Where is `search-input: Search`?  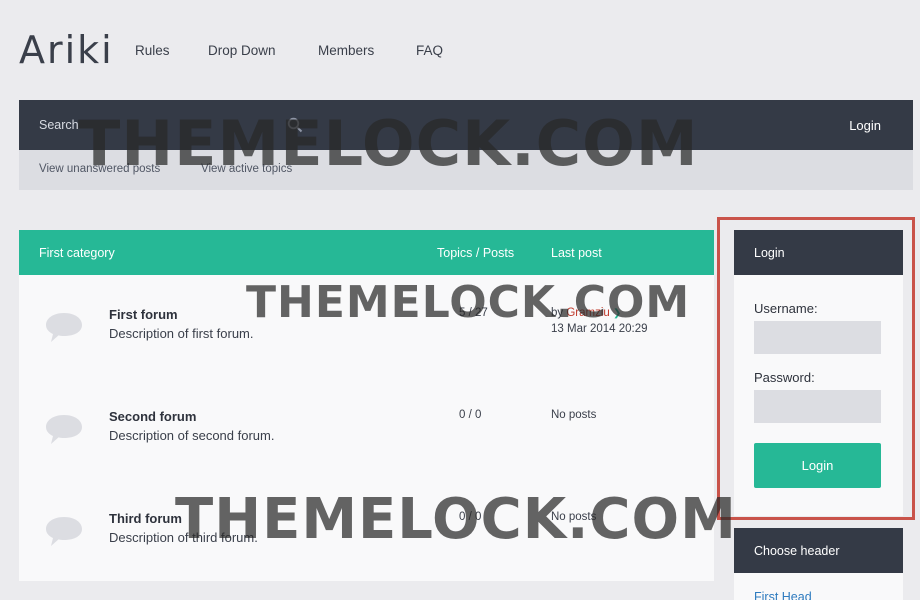
search-input: Search is located at coordinates (59, 125).